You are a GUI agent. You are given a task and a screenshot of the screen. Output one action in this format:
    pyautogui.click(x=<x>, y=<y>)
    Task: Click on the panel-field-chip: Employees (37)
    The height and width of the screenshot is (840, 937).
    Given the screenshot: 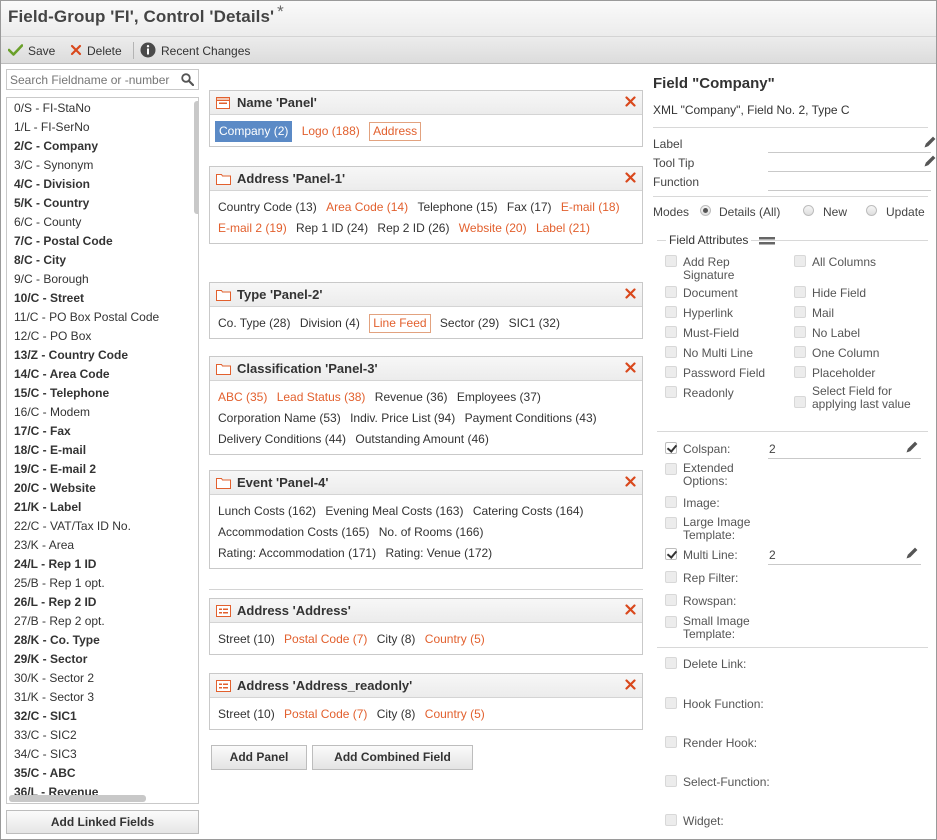 What is the action you would take?
    pyautogui.click(x=499, y=397)
    